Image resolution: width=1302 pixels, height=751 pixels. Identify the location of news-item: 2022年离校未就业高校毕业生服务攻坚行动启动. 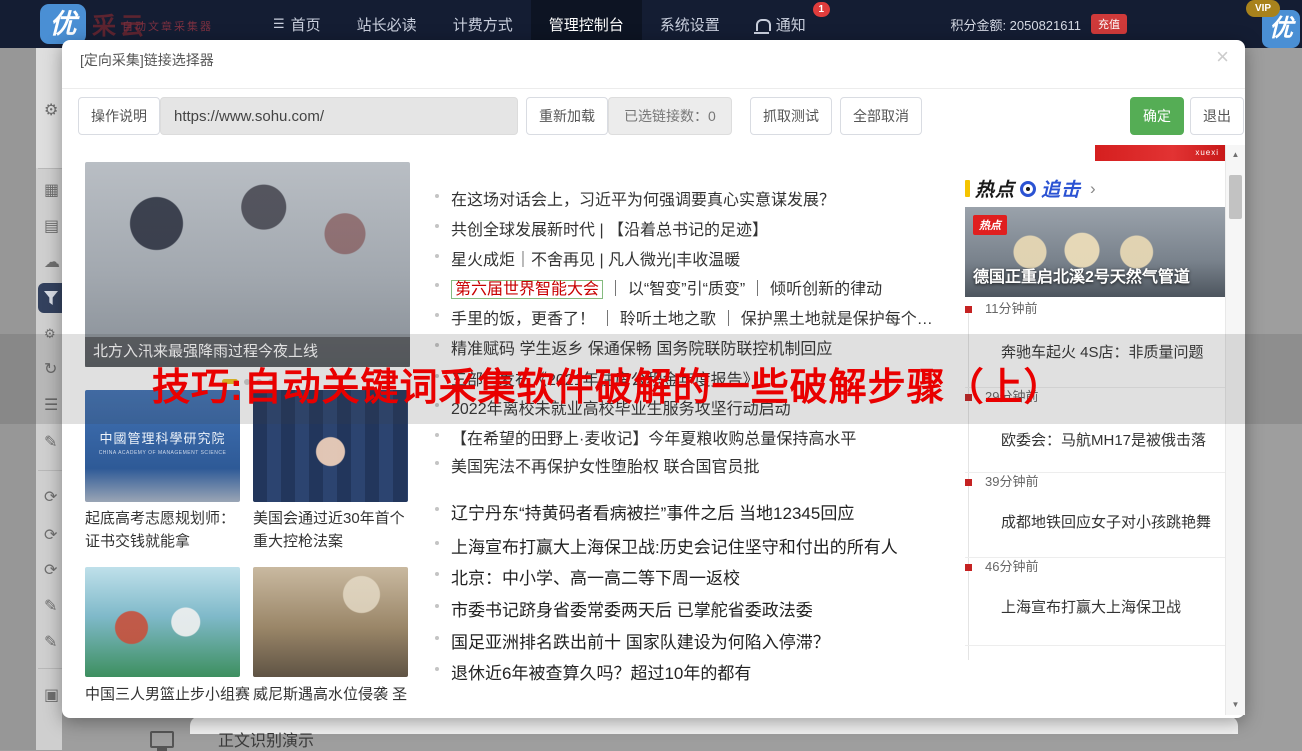
(613, 407).